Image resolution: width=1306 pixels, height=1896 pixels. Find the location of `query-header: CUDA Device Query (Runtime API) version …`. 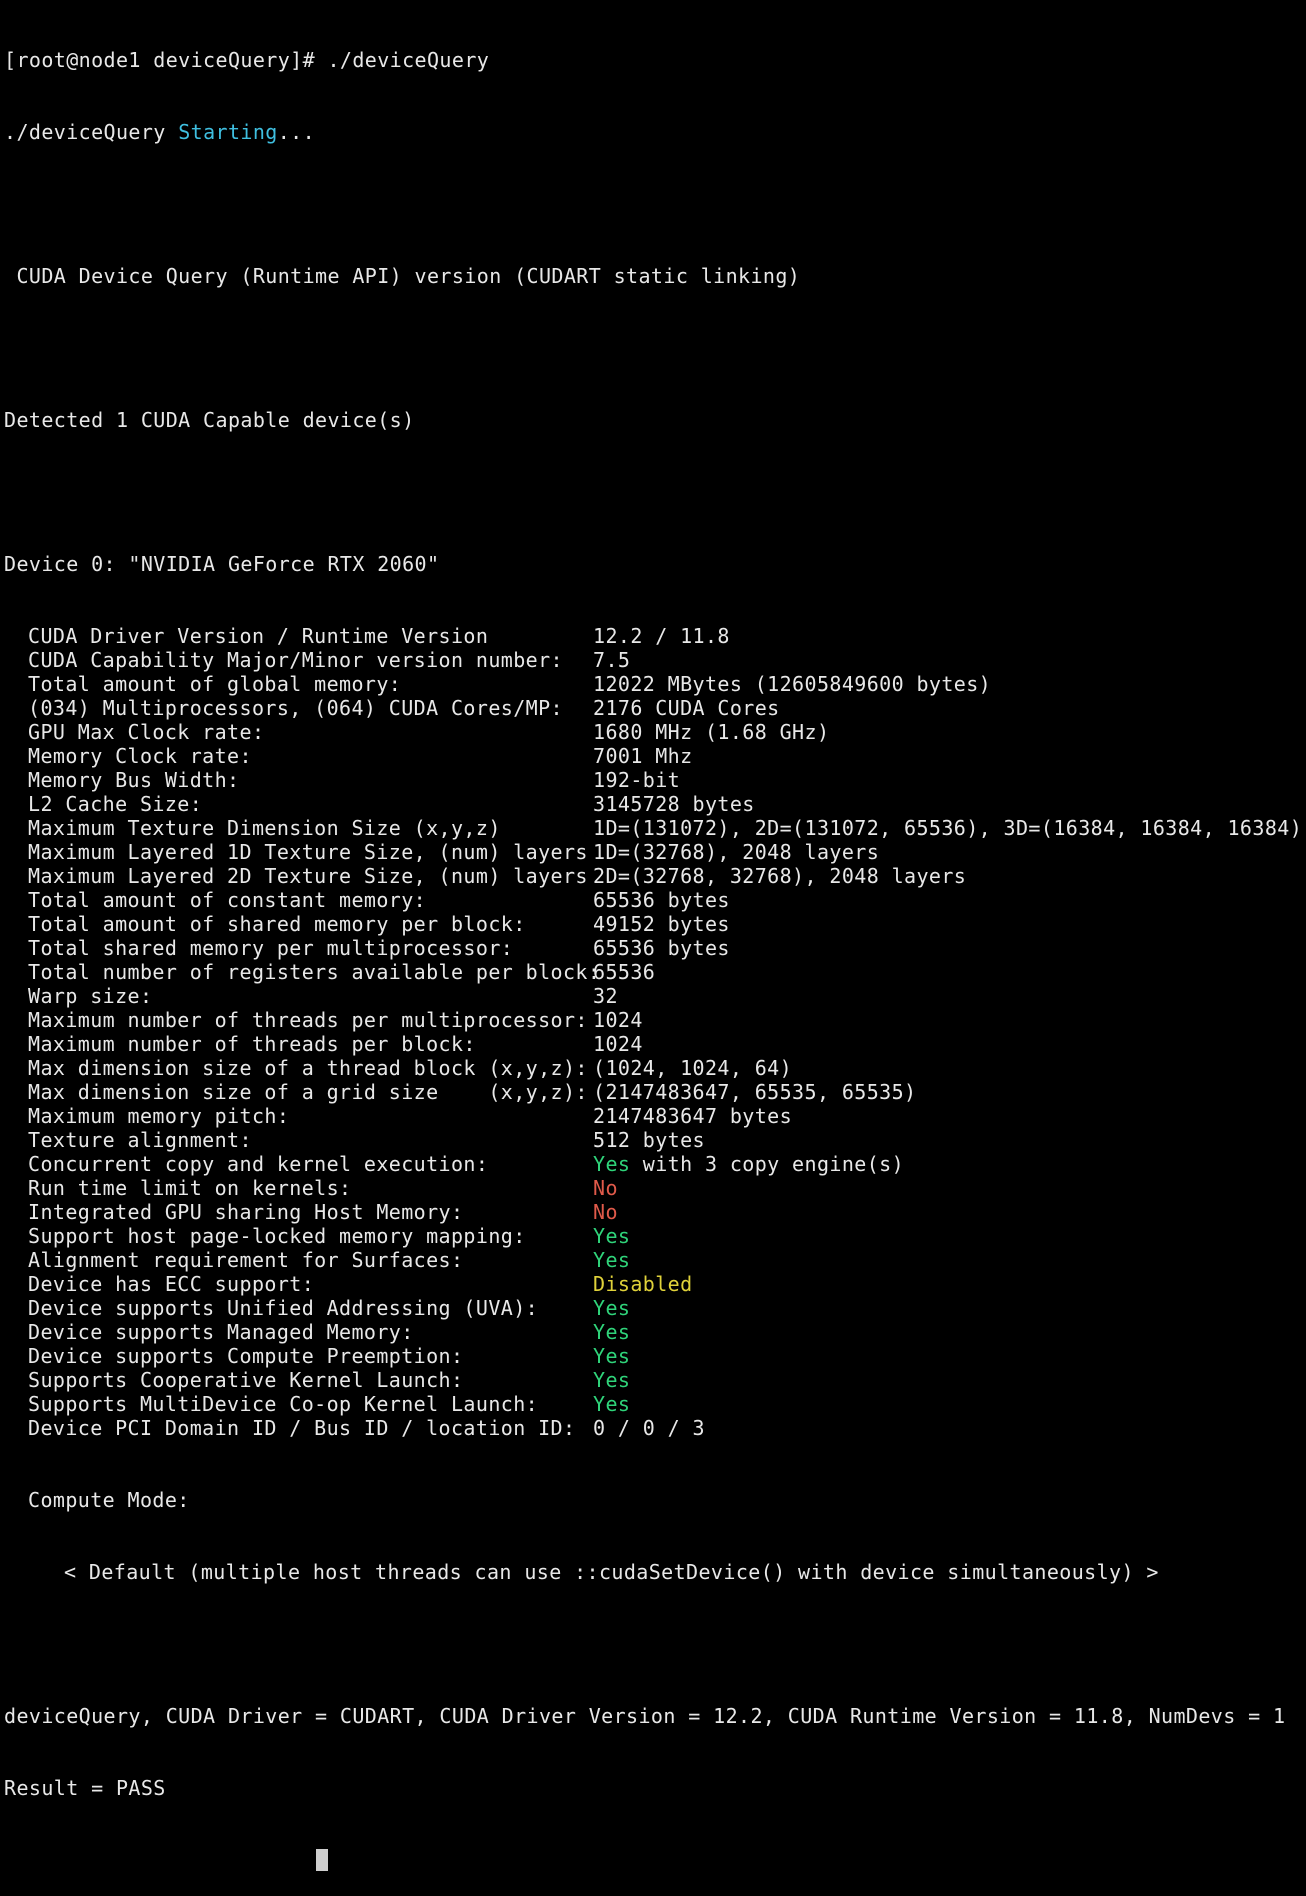

query-header: CUDA Device Query (Runtime API) version … is located at coordinates (402, 276).